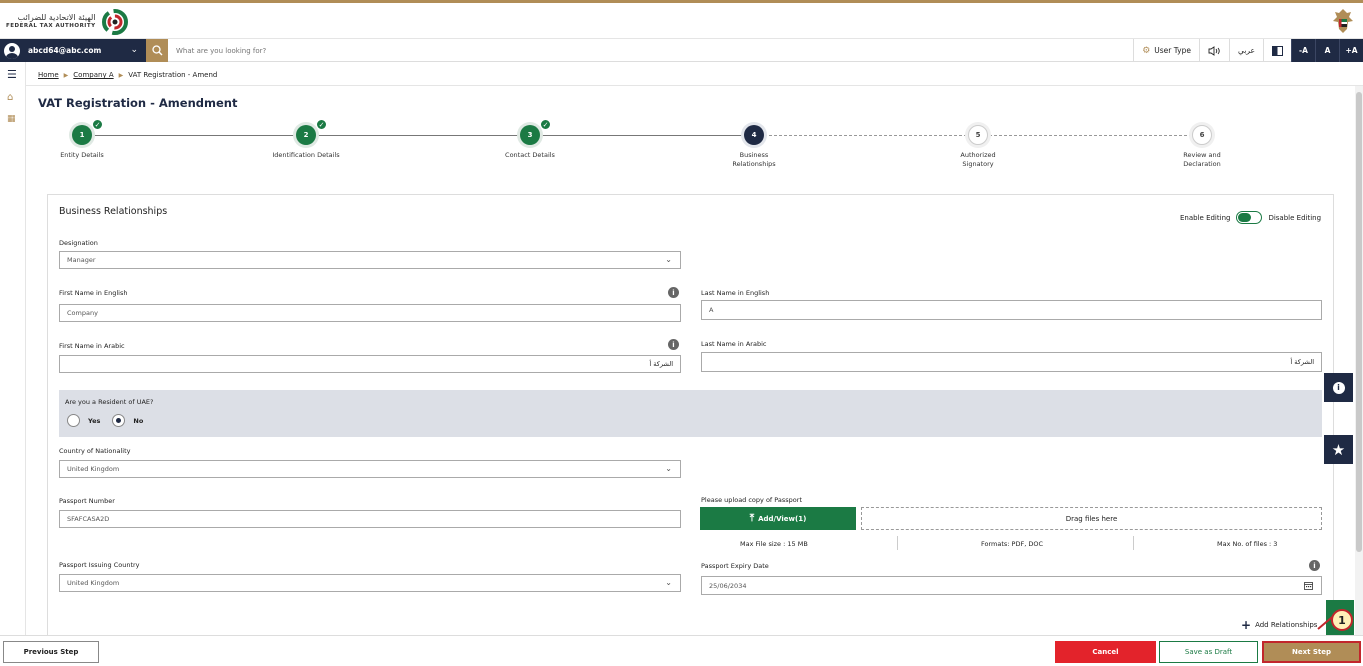 The height and width of the screenshot is (666, 1363). What do you see at coordinates (1295, 217) in the screenshot?
I see `disable-editing-label: Disable Editing` at bounding box center [1295, 217].